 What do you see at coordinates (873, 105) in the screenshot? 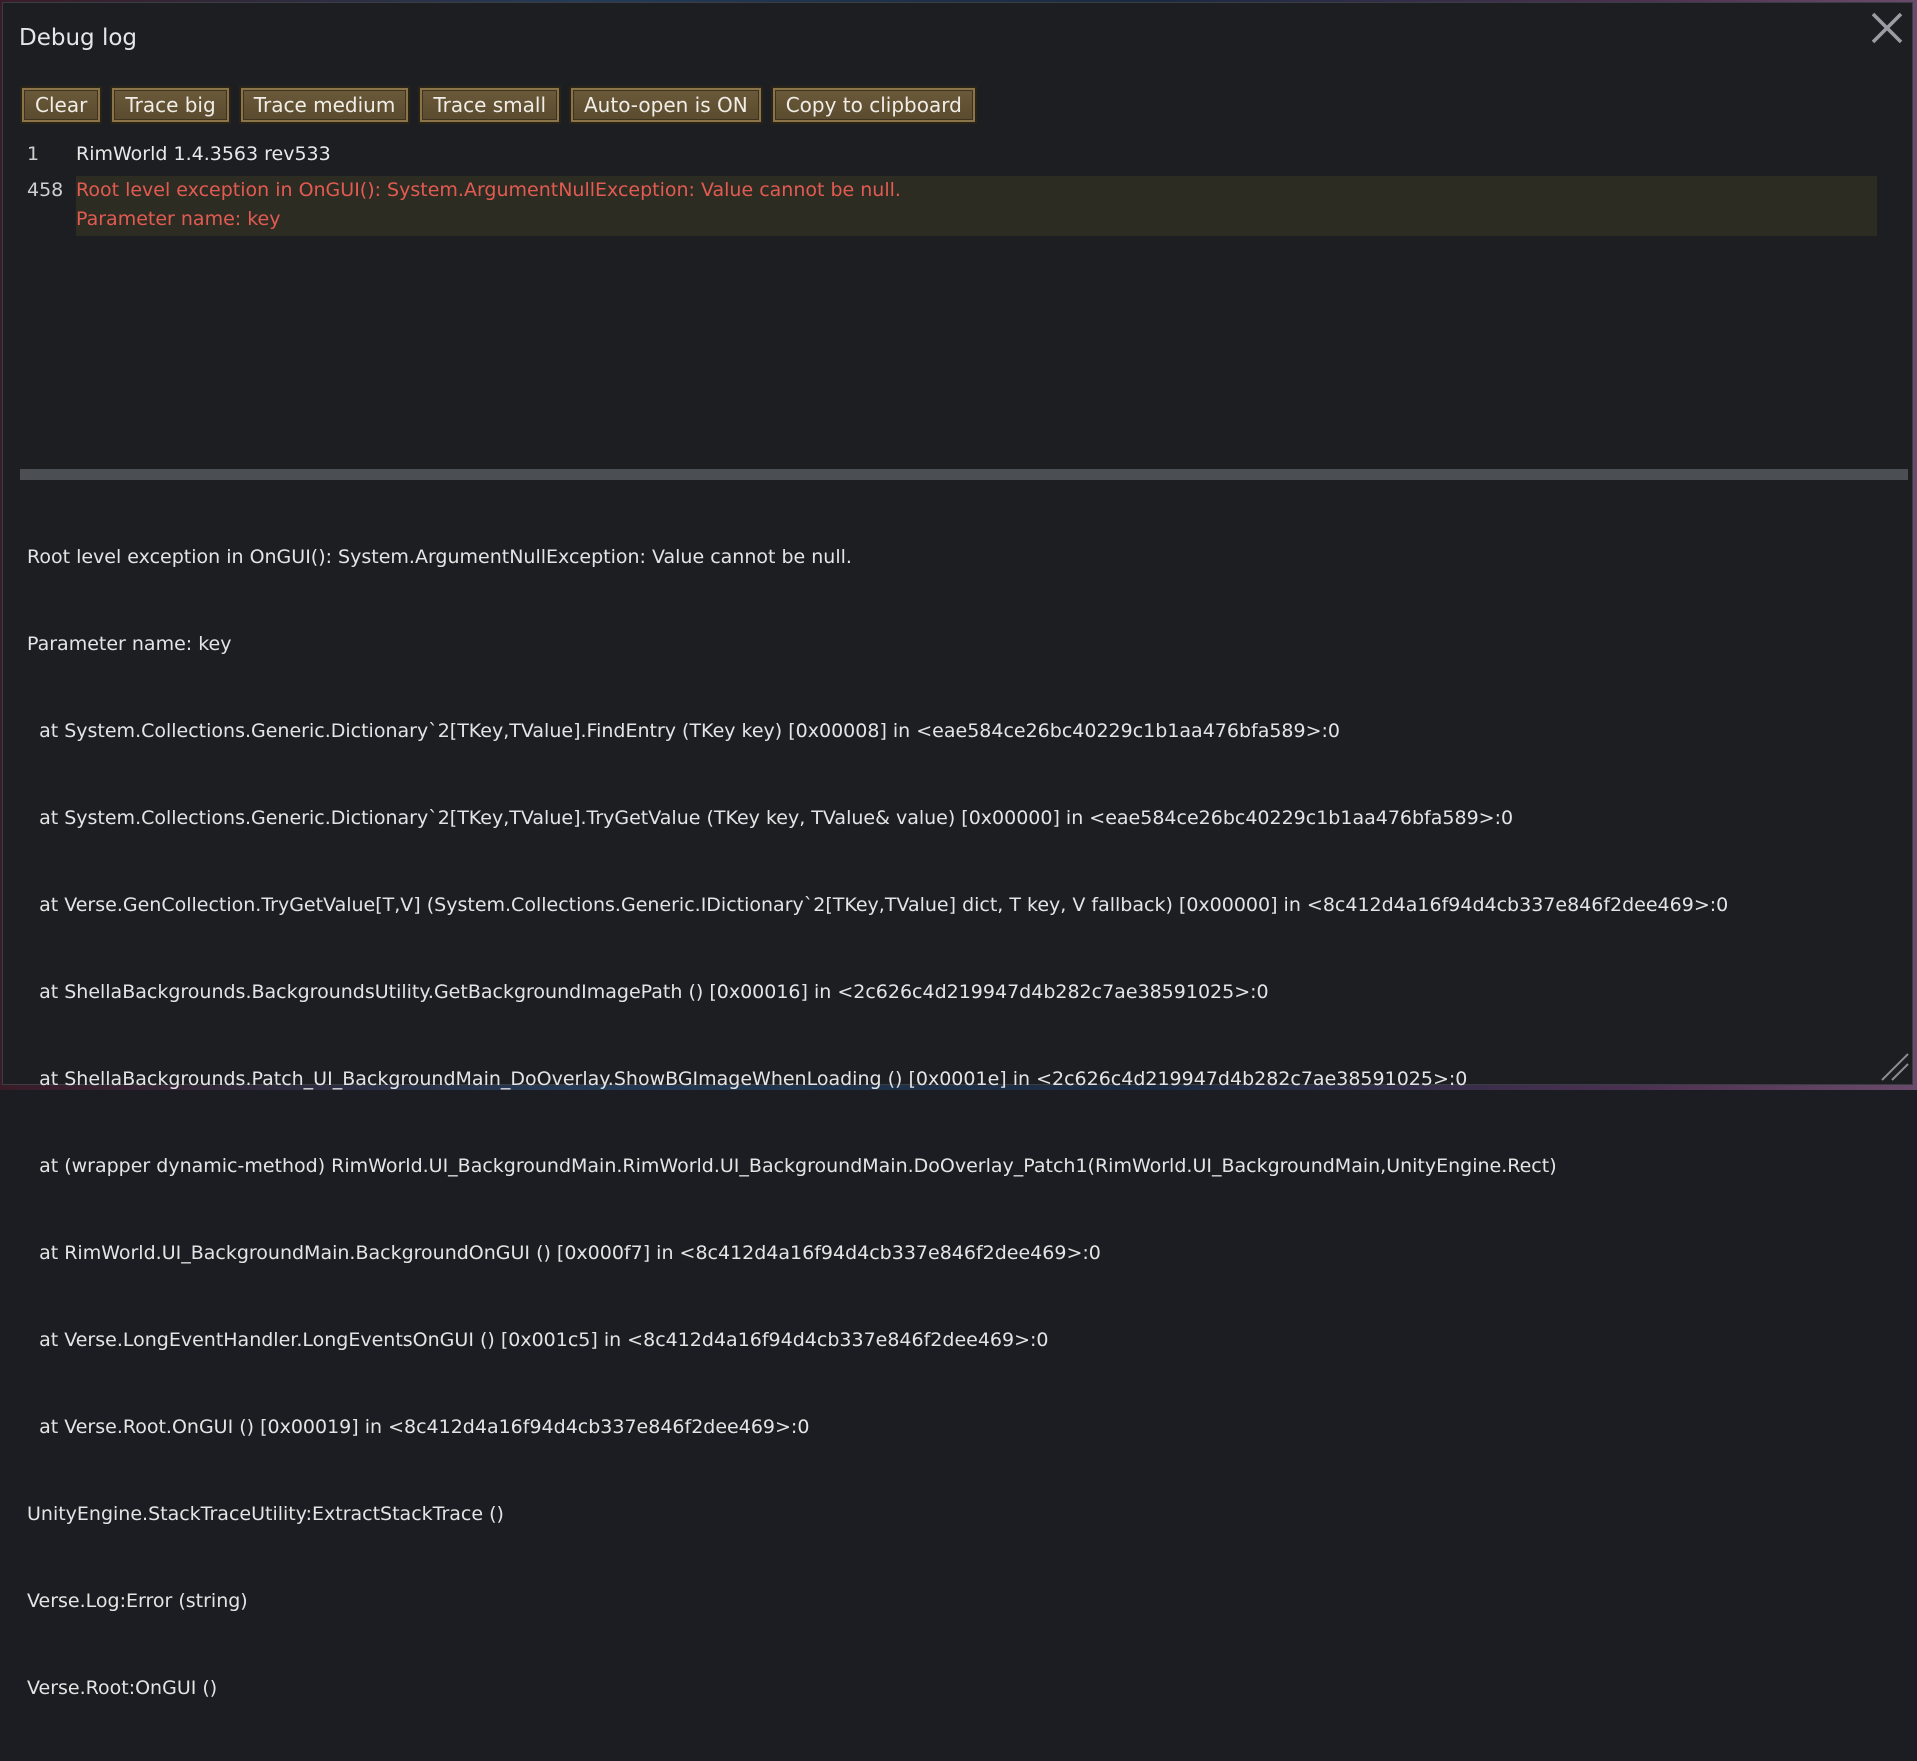
I see `copy-to-clipboard-button: Copy to clipboard` at bounding box center [873, 105].